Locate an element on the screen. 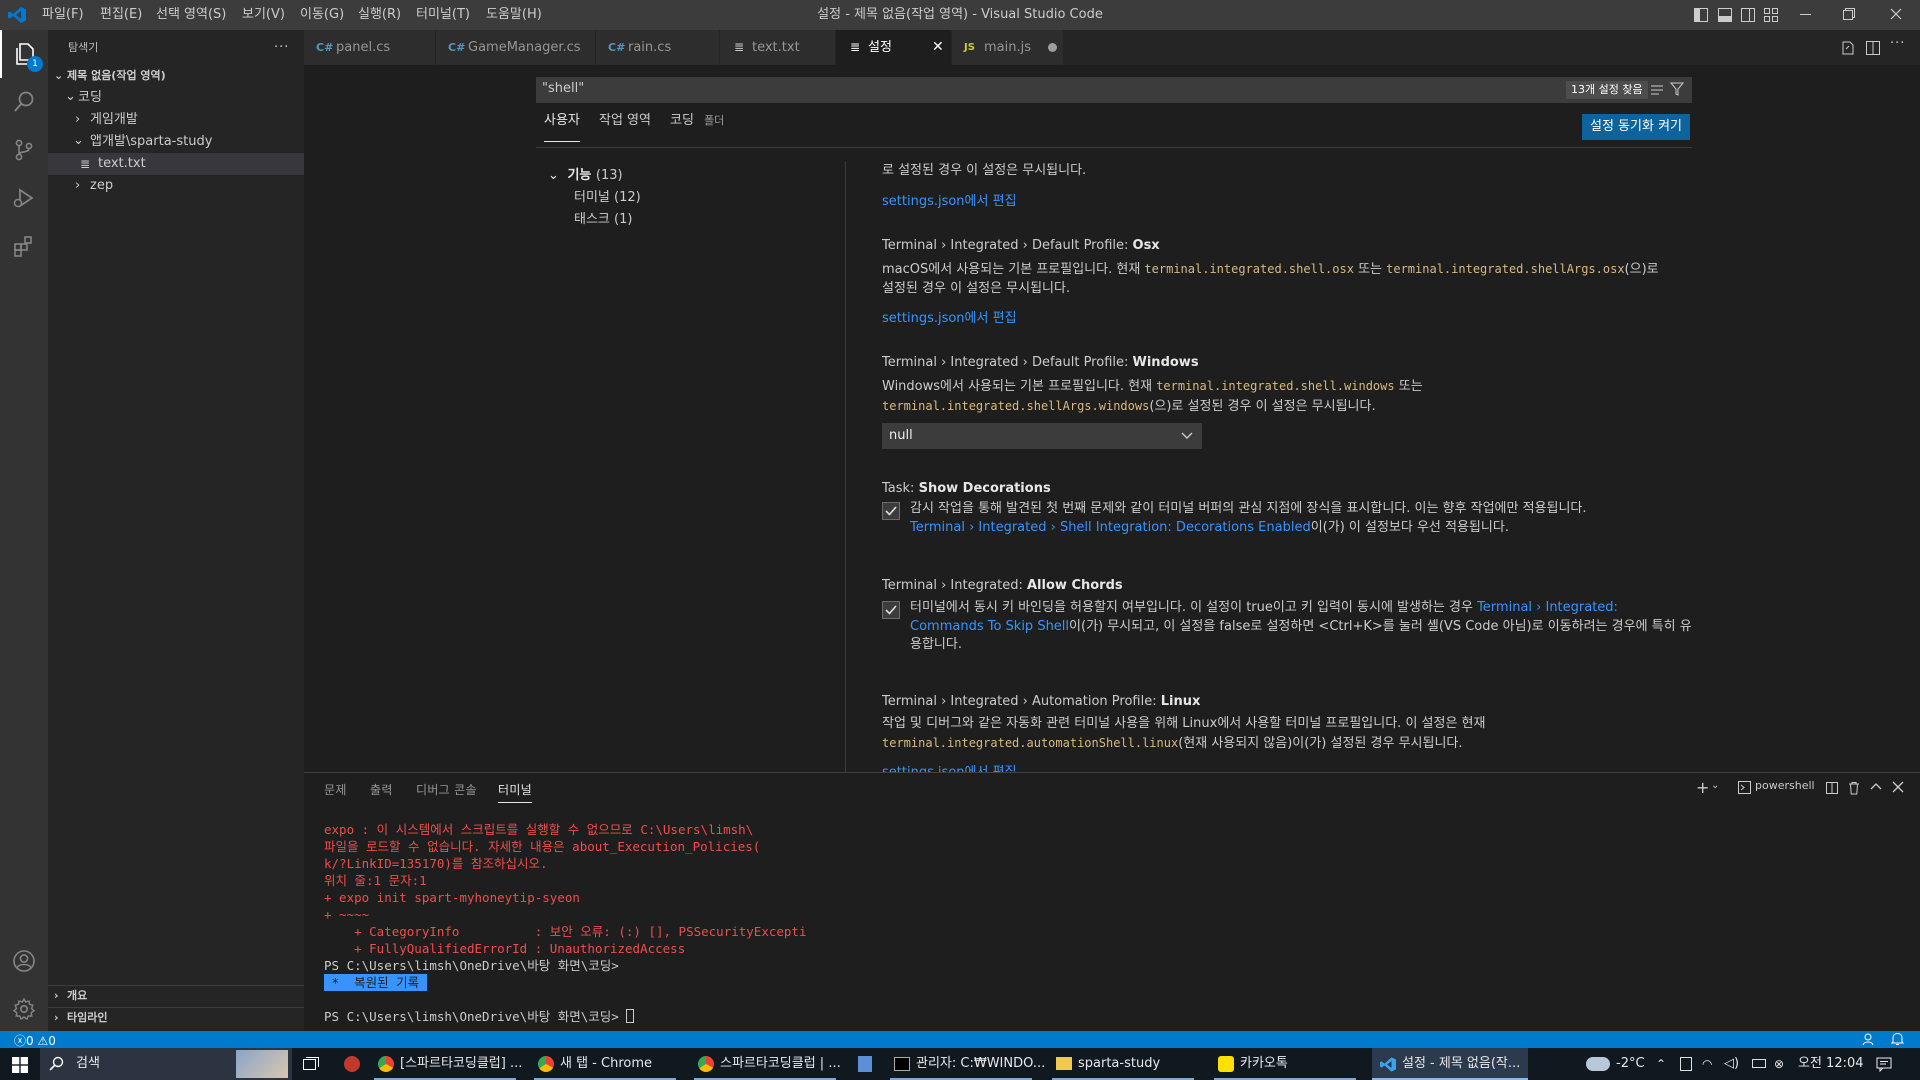 The image size is (1920, 1080). outline-section: › 개요 is located at coordinates (176, 996).